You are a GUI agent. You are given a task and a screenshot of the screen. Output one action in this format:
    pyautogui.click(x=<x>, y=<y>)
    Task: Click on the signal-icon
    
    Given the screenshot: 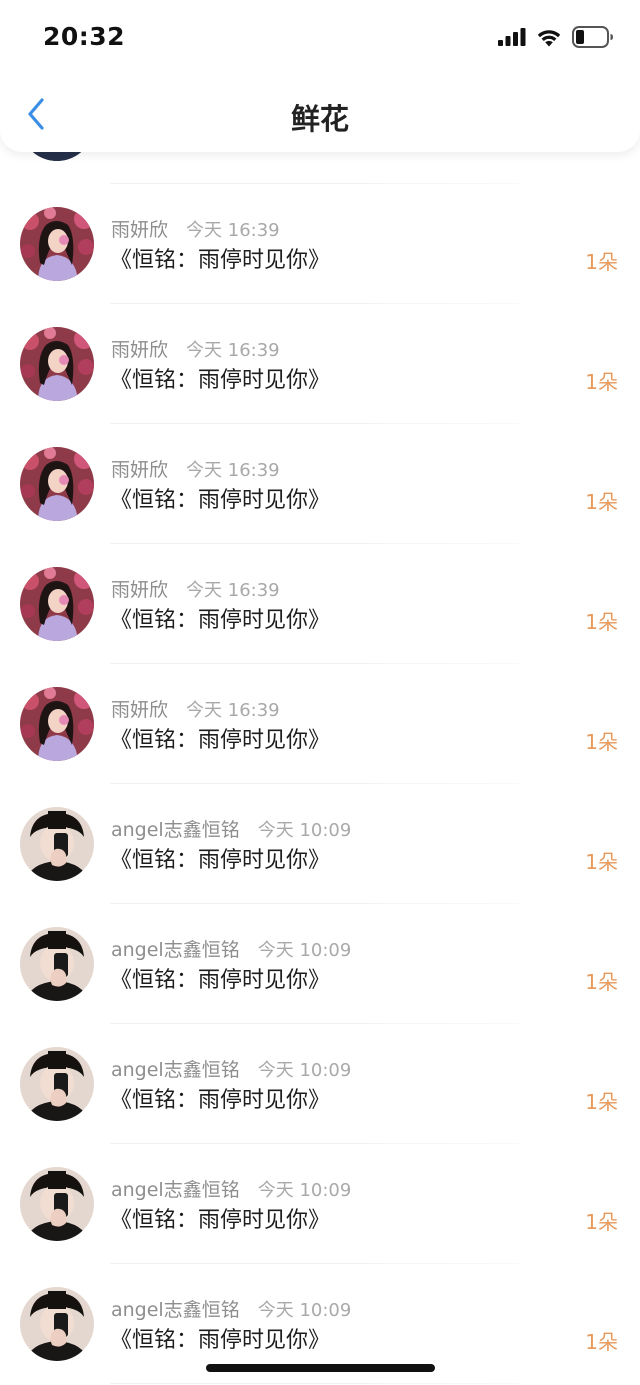 What is the action you would take?
    pyautogui.click(x=512, y=39)
    